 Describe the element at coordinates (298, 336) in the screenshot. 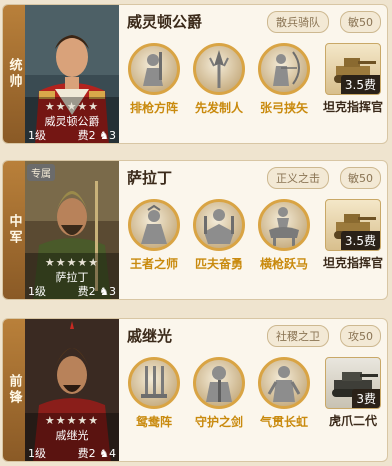

I see `army-badge: 社稷之卫` at that location.